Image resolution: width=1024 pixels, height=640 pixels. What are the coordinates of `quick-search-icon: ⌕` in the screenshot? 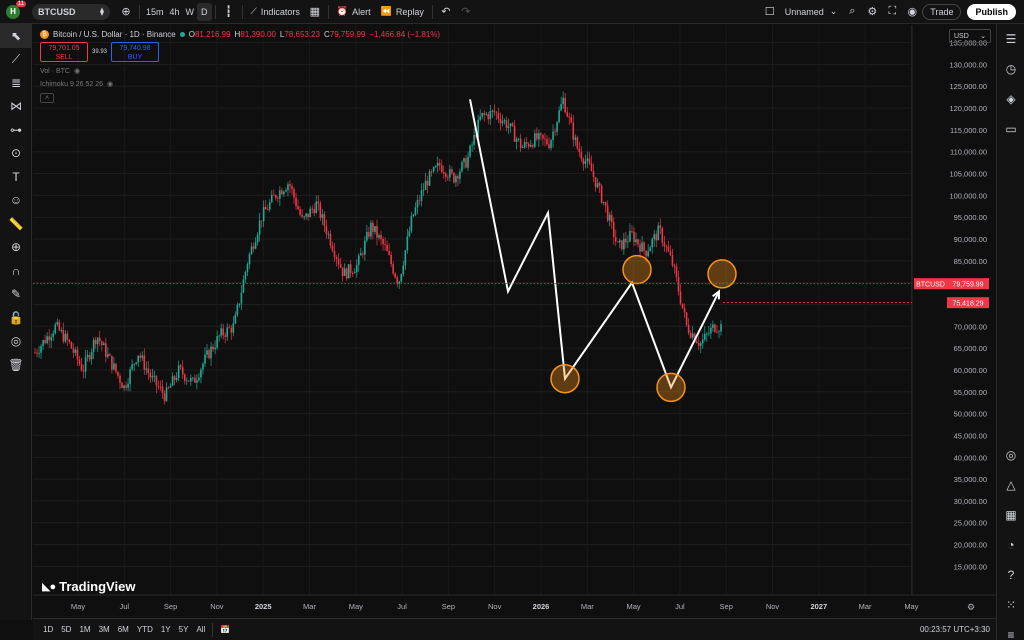 It's located at (852, 12).